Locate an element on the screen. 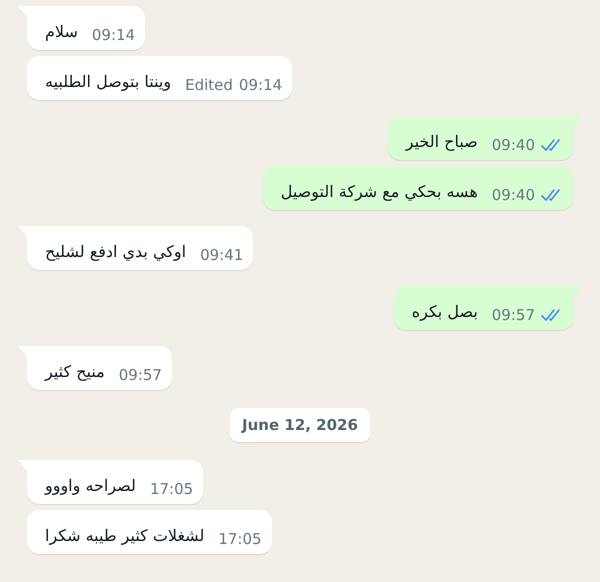 This screenshot has width=600, height=582. message-text: لشغلات كثير طيبه شكرا is located at coordinates (124, 536).